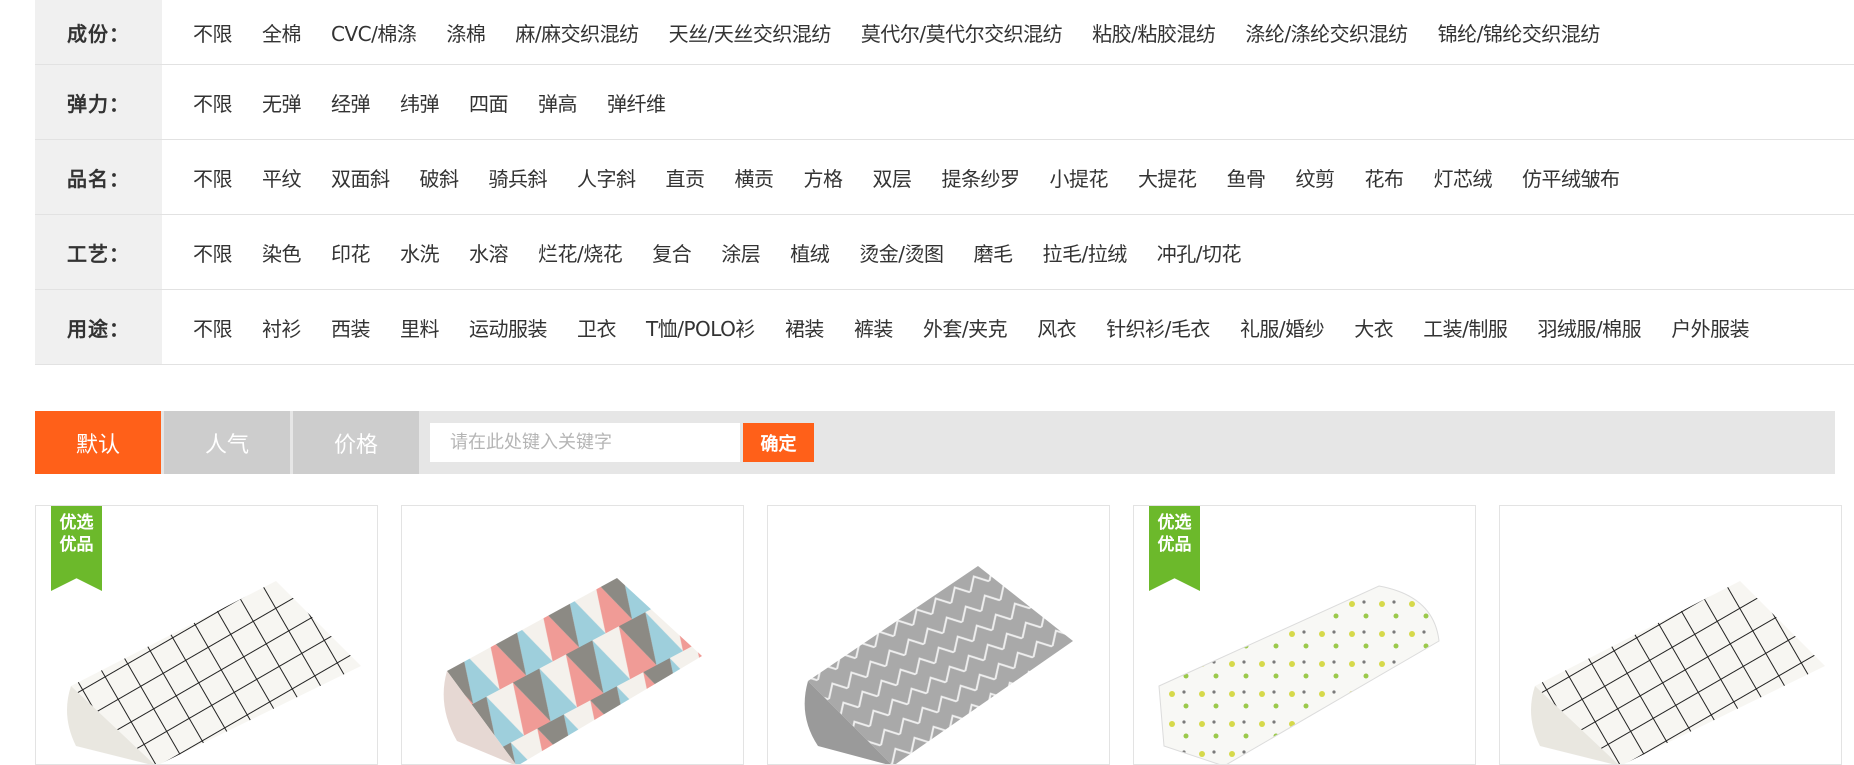  I want to click on filter-option: 针织衫/毛衣, so click(1158, 327).